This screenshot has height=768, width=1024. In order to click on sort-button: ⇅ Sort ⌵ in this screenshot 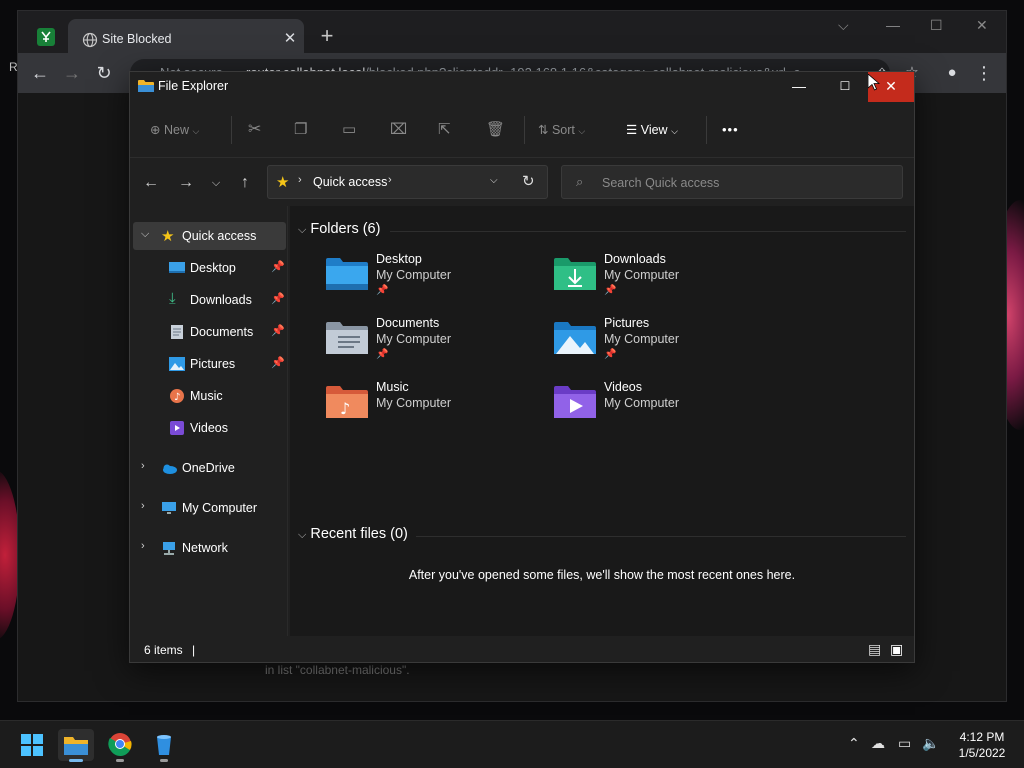, I will do `click(561, 130)`.